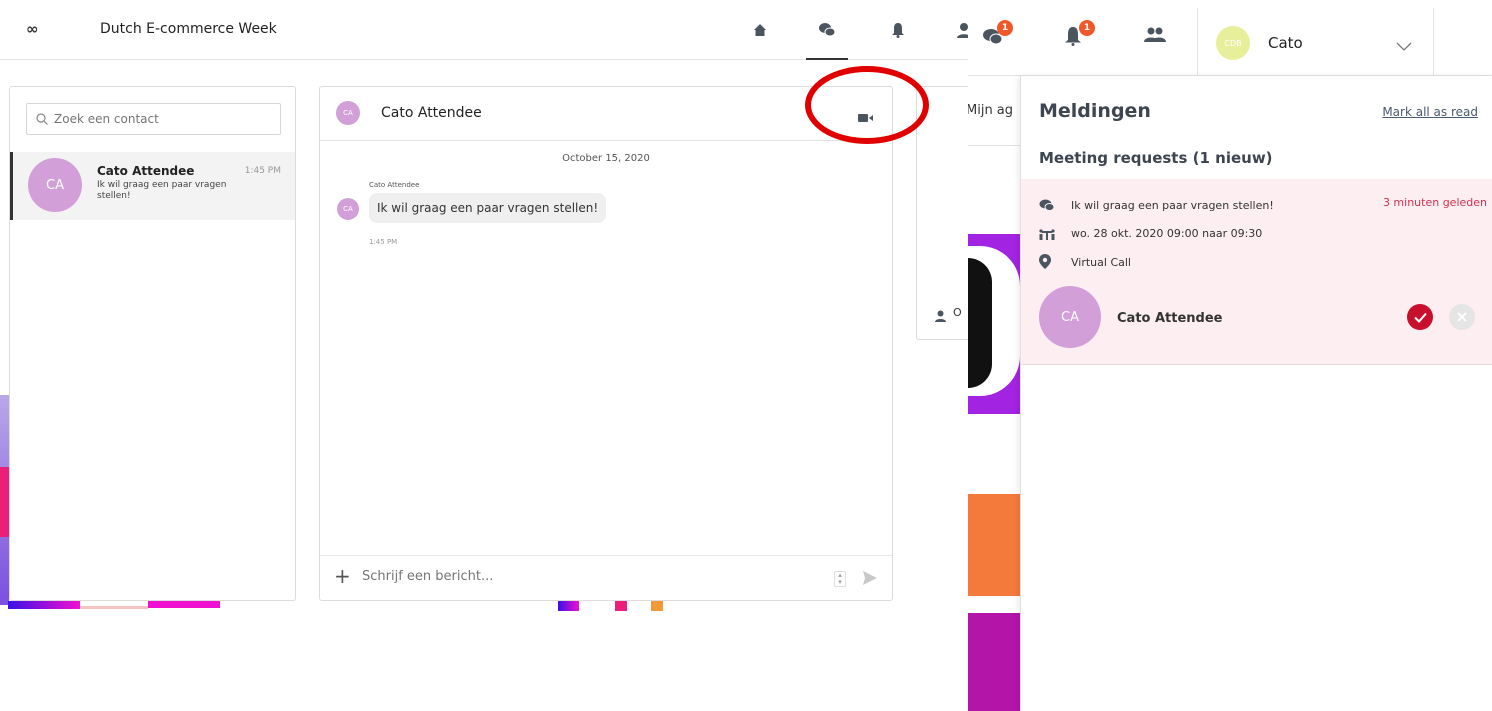 This screenshot has width=1492, height=711. I want to click on search-box, so click(153, 119).